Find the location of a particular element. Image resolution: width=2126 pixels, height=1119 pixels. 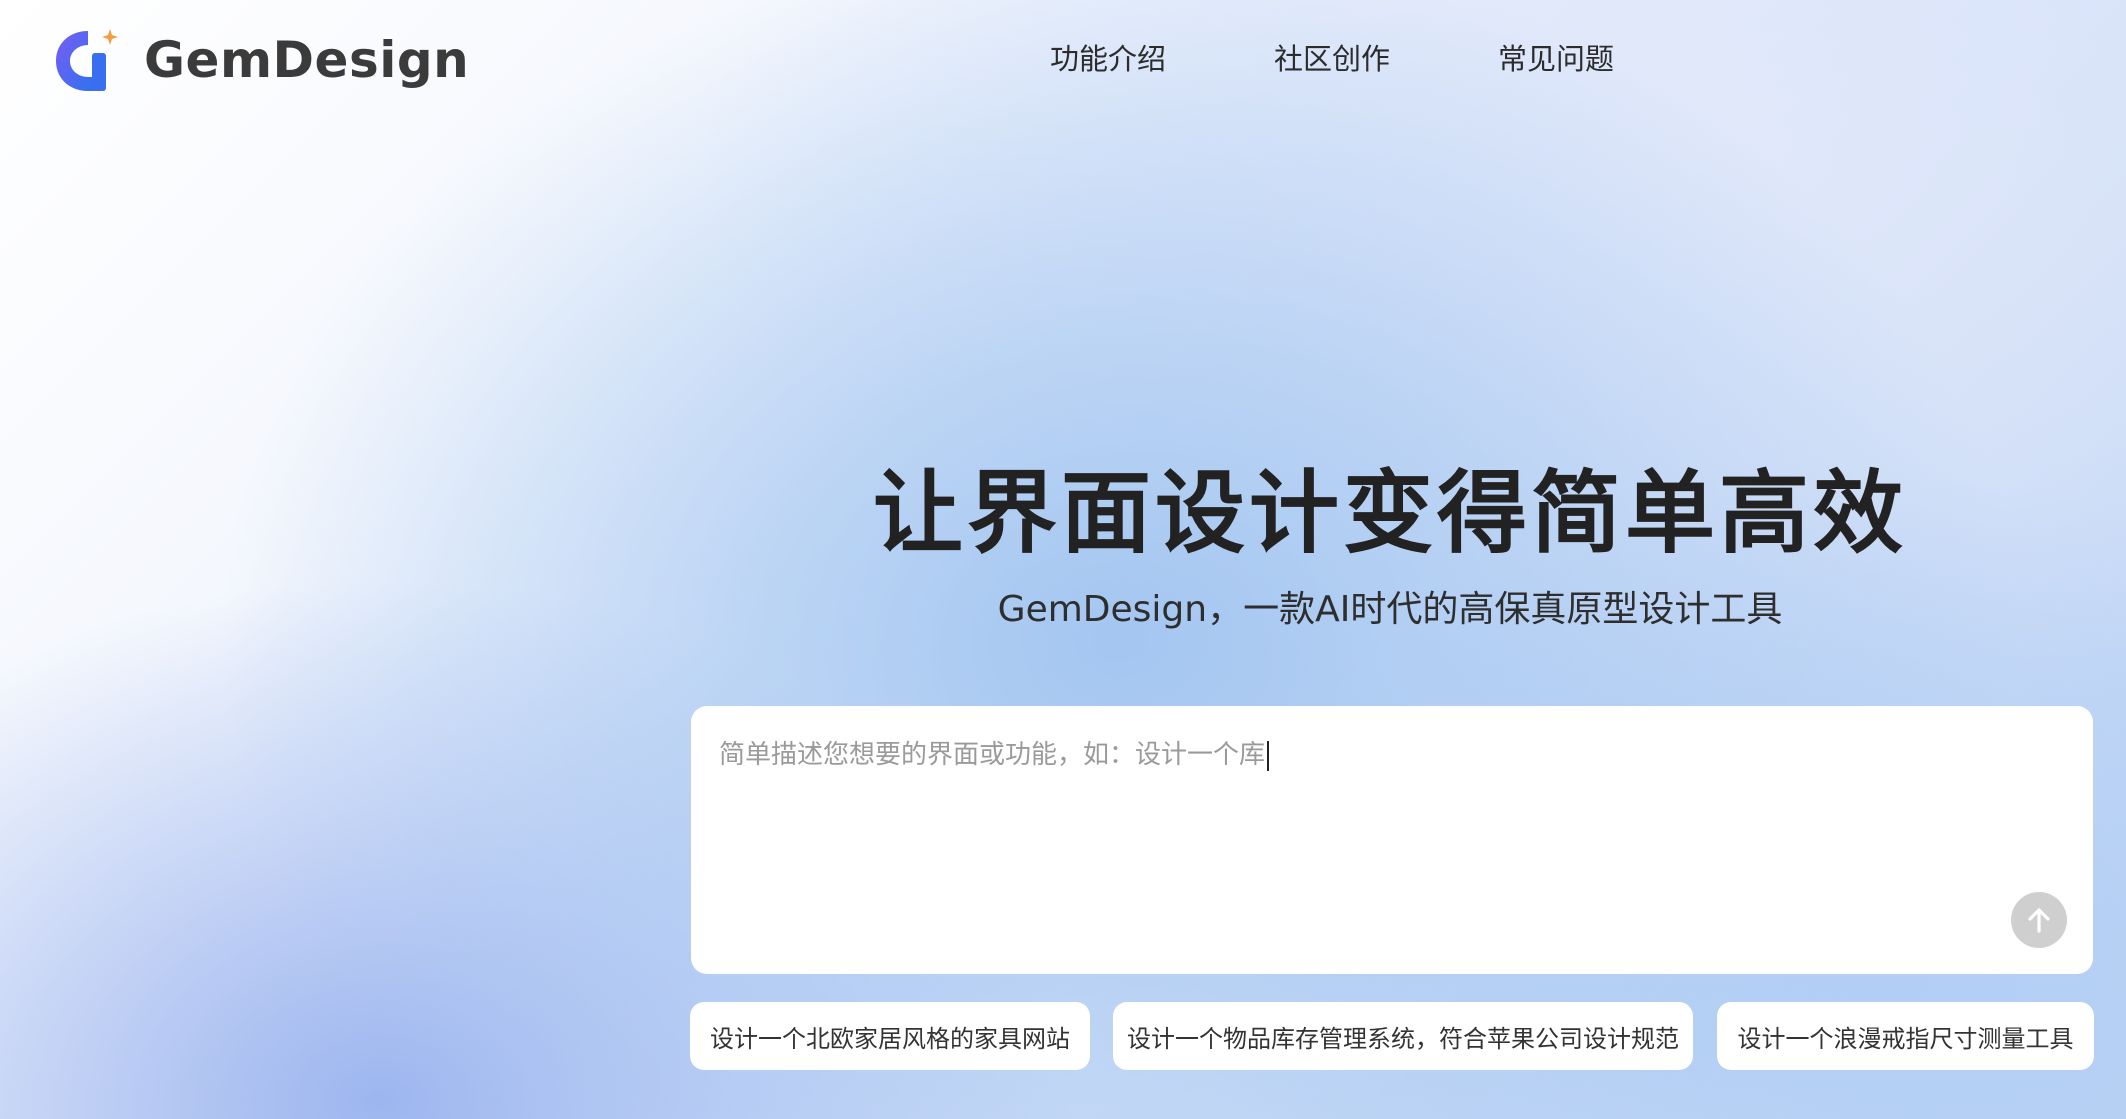

prompt-input: 简单描述您想要的界面或功能，如：设计一个库 is located at coordinates (1369, 752).